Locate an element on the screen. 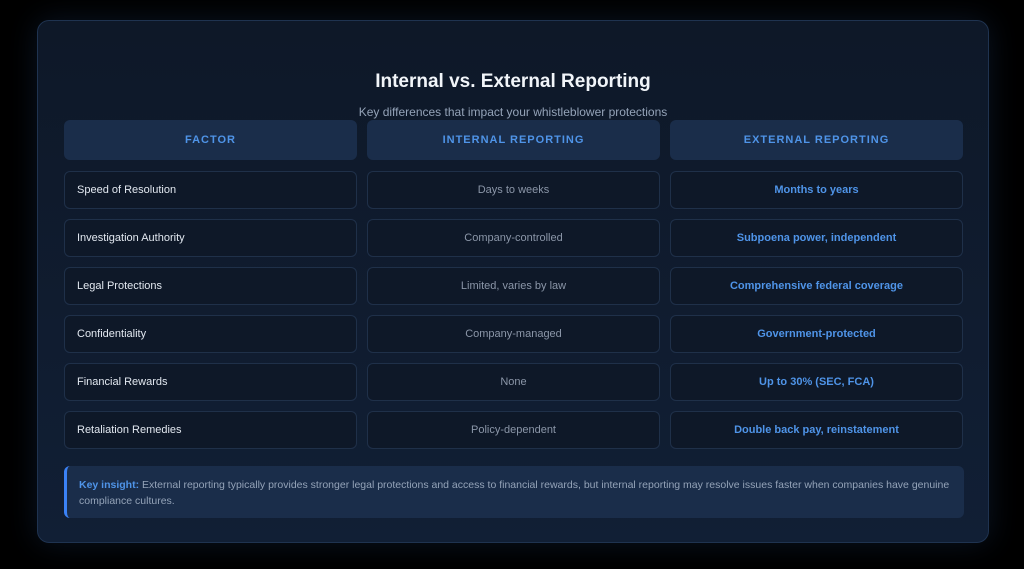 The image size is (1024, 569). factor-cell: Confidentiality is located at coordinates (210, 334).